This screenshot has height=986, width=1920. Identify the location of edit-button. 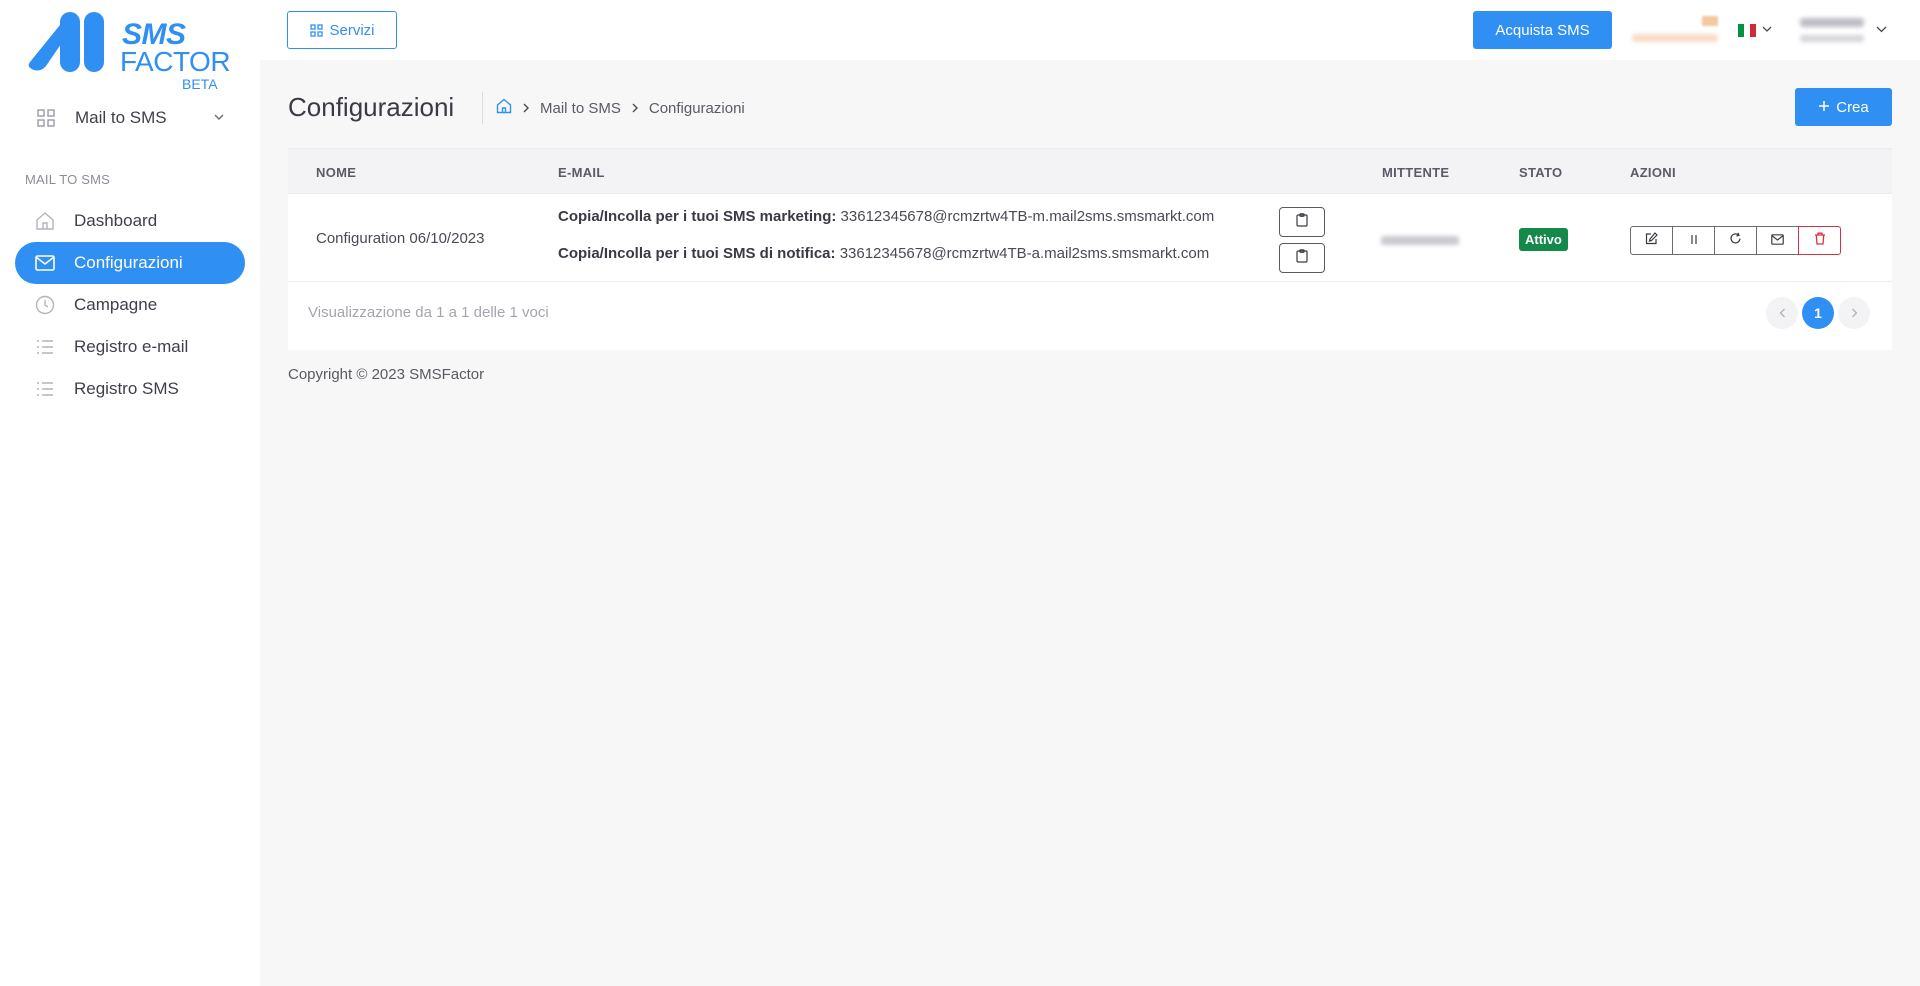
(1651, 240).